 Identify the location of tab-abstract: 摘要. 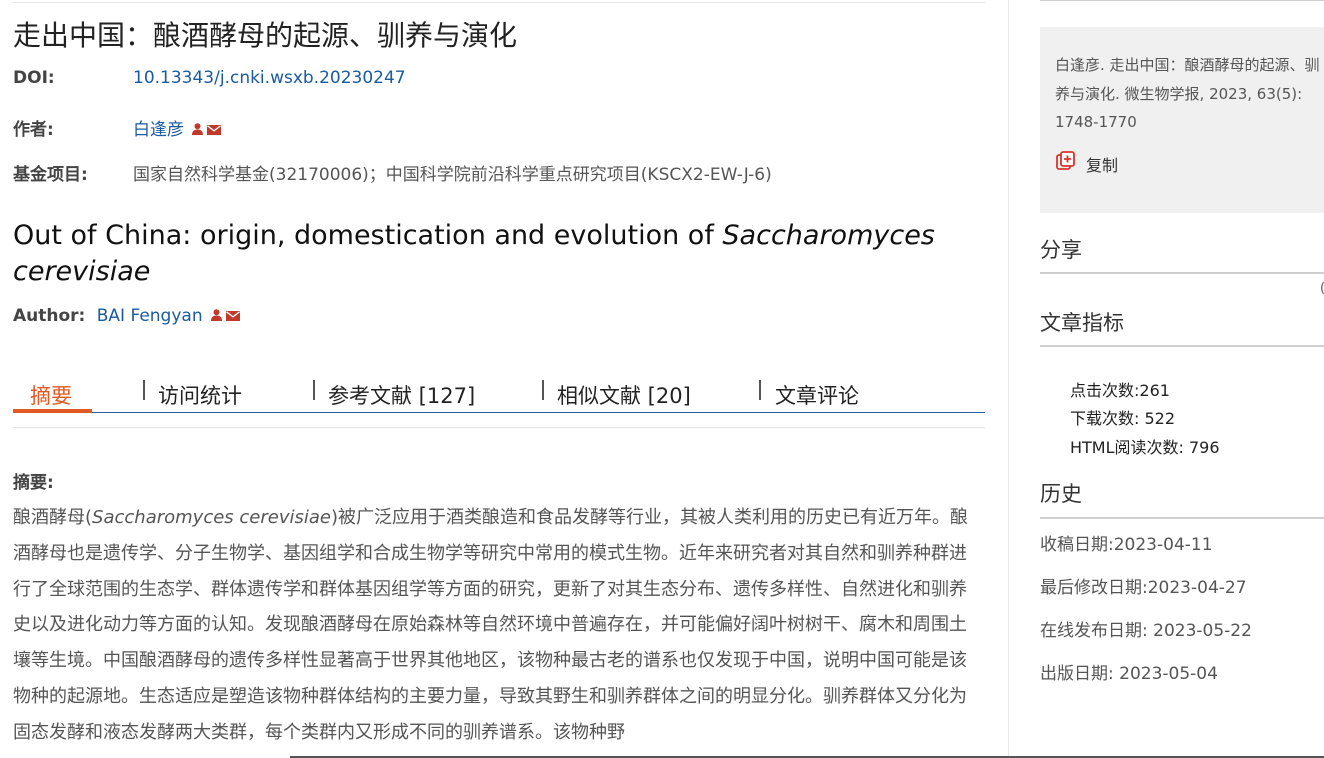
(51, 395).